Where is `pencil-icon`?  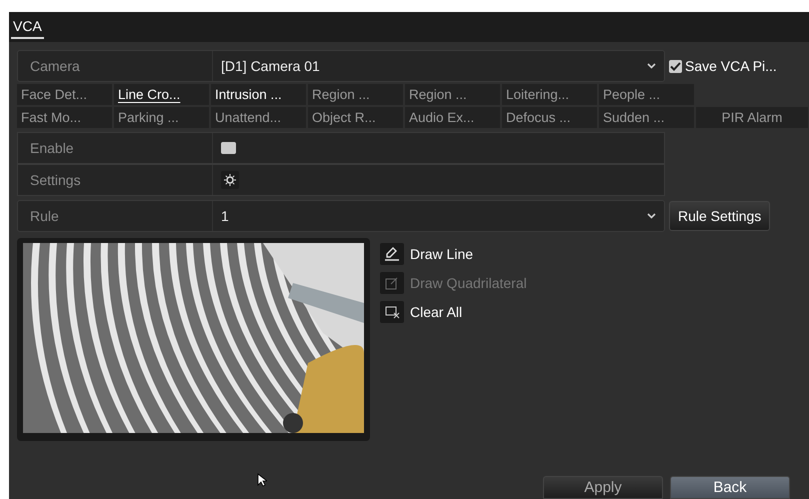
pencil-icon is located at coordinates (392, 254).